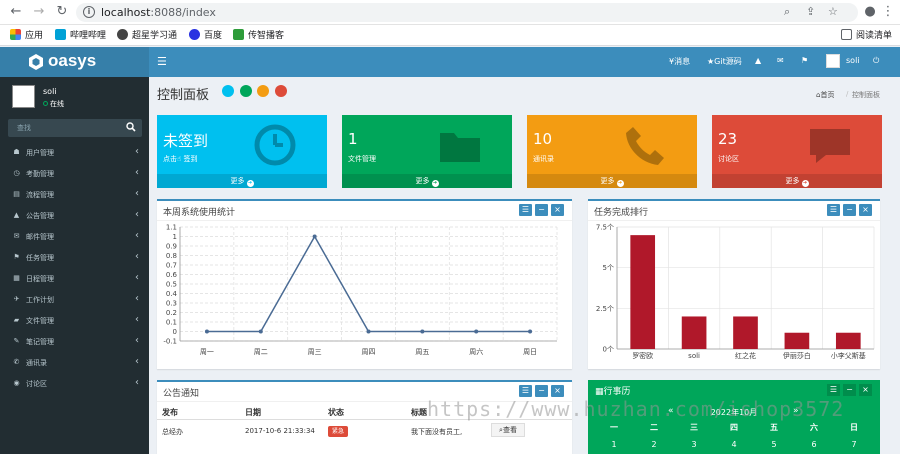 This screenshot has height=454, width=900. What do you see at coordinates (787, 12) in the screenshot?
I see `zoom-icon: ⌕` at bounding box center [787, 12].